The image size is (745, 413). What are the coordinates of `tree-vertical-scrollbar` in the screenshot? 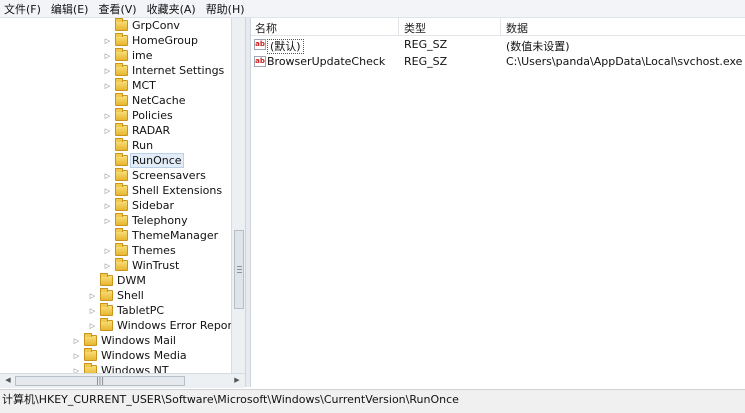 It's located at (238, 195).